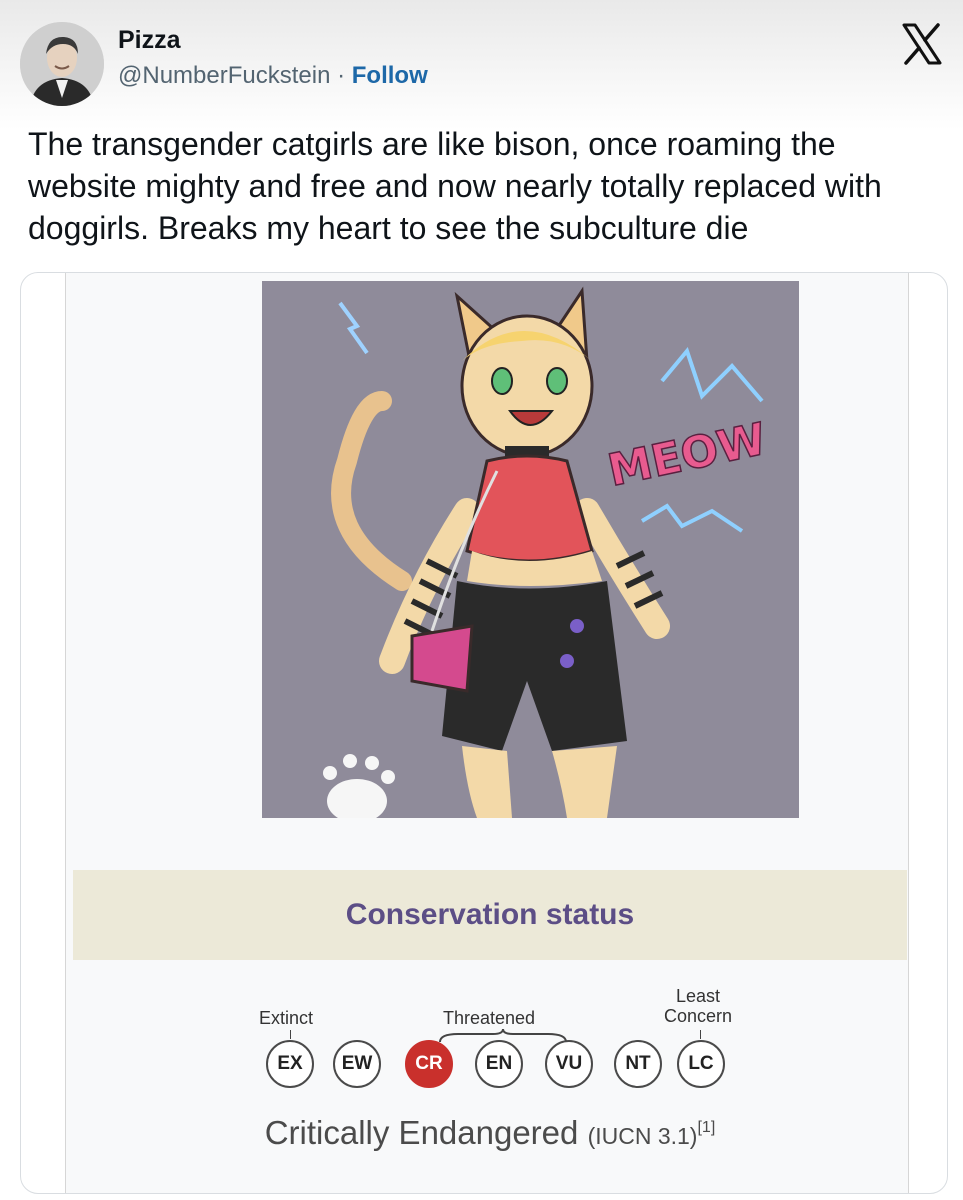 This screenshot has width=963, height=1200. Describe the element at coordinates (489, 1018) in the screenshot. I see `threatened-label: Threatened` at that location.